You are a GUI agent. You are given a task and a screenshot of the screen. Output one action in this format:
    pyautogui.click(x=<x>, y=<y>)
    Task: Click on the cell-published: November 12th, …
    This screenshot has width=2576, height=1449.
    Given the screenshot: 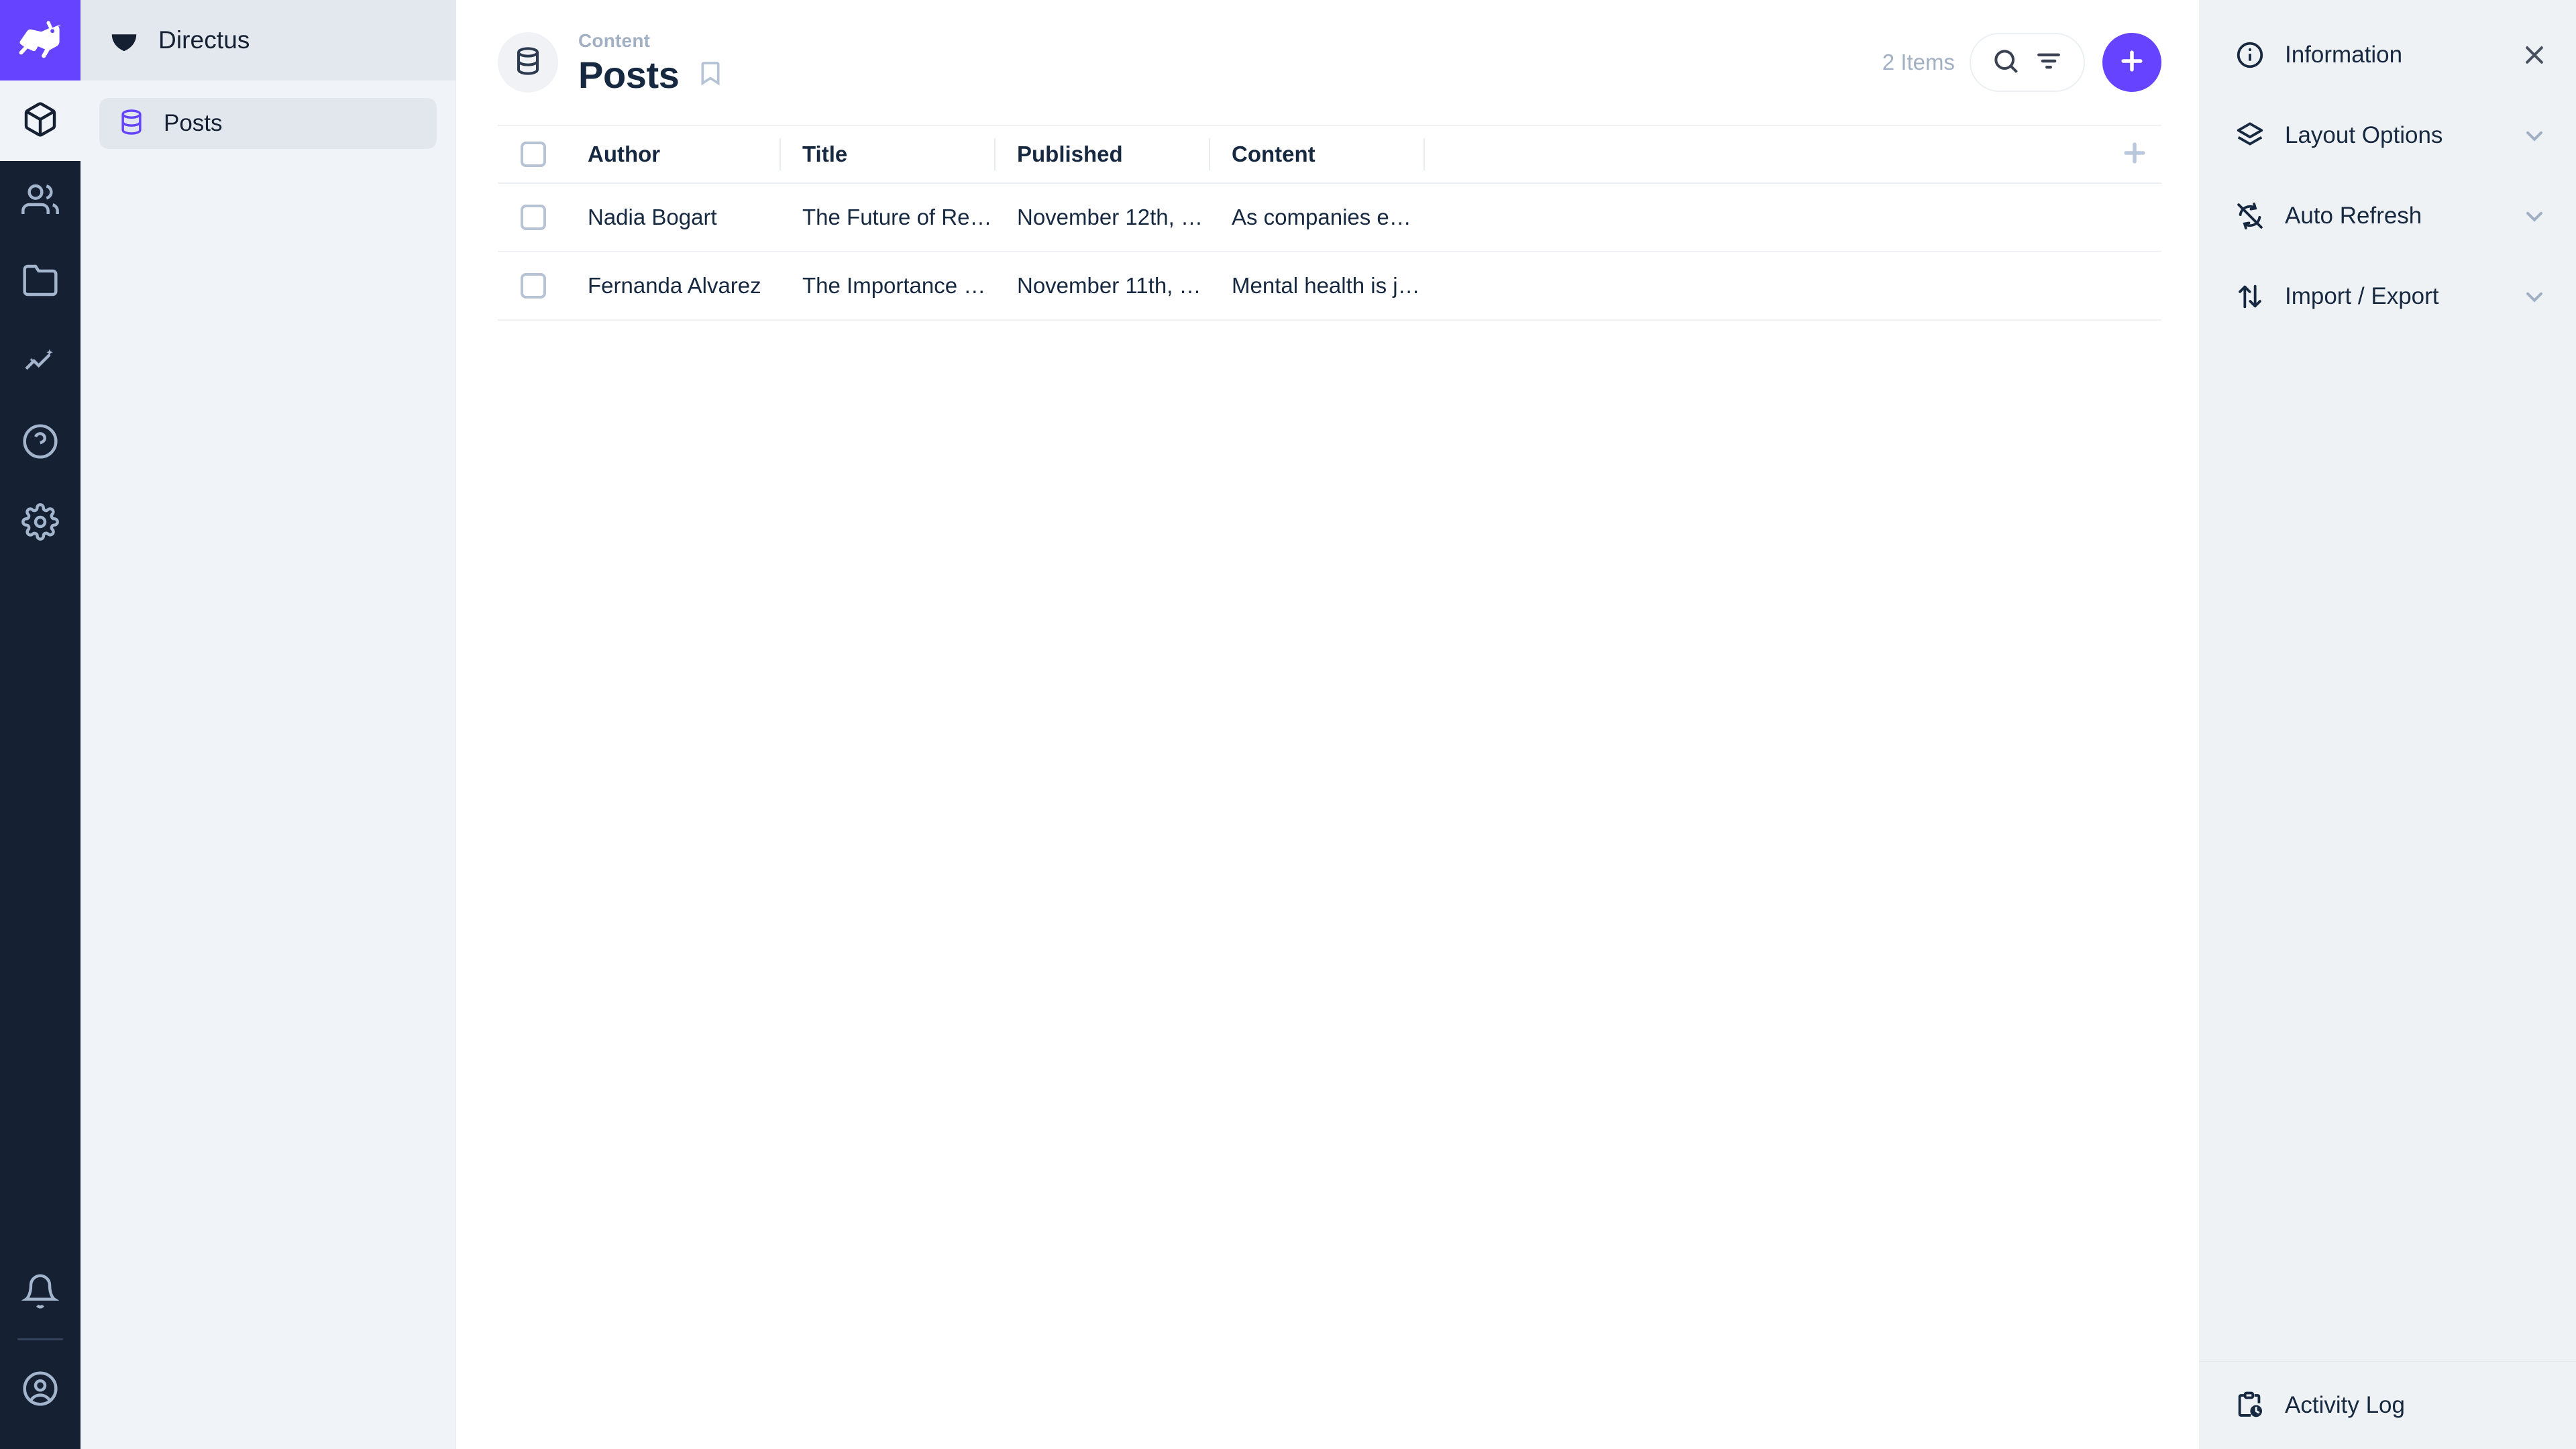 What is the action you would take?
    pyautogui.click(x=1101, y=217)
    